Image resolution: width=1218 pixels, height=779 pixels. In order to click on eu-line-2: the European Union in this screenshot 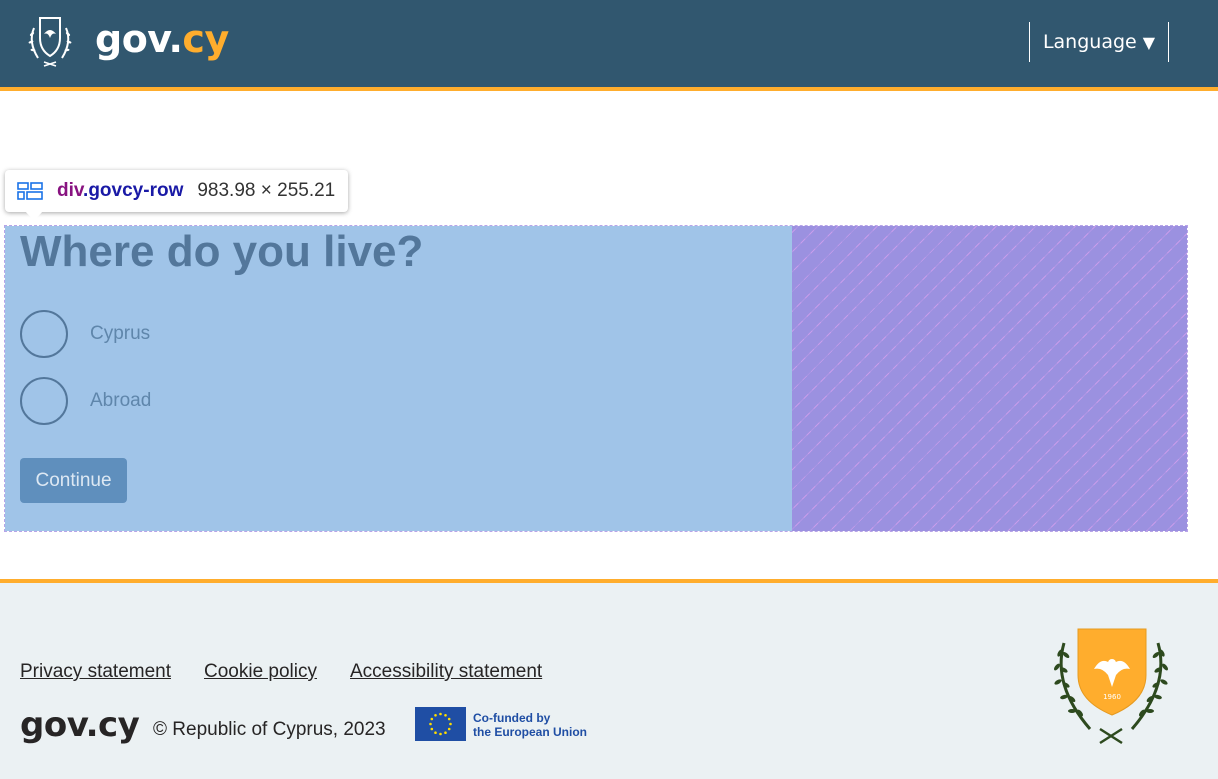, I will do `click(530, 732)`.